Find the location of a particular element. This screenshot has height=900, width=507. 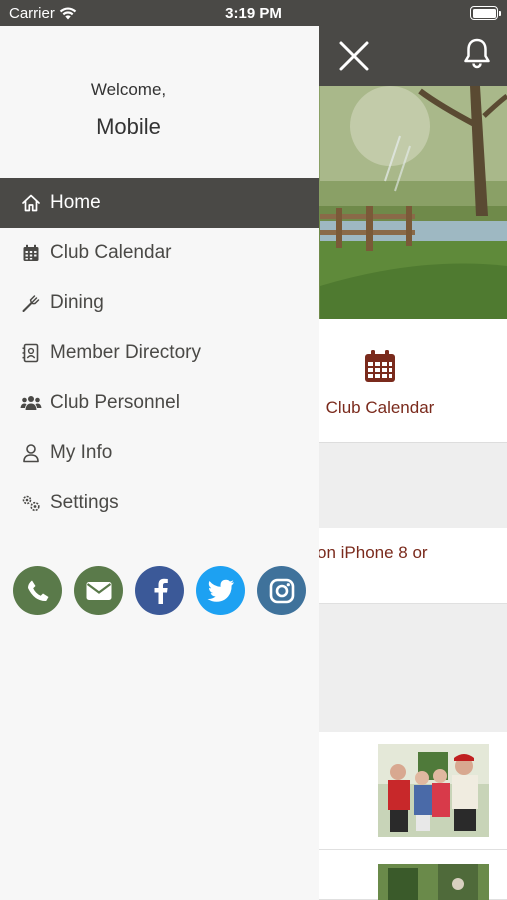

fork-icon is located at coordinates (31, 303).